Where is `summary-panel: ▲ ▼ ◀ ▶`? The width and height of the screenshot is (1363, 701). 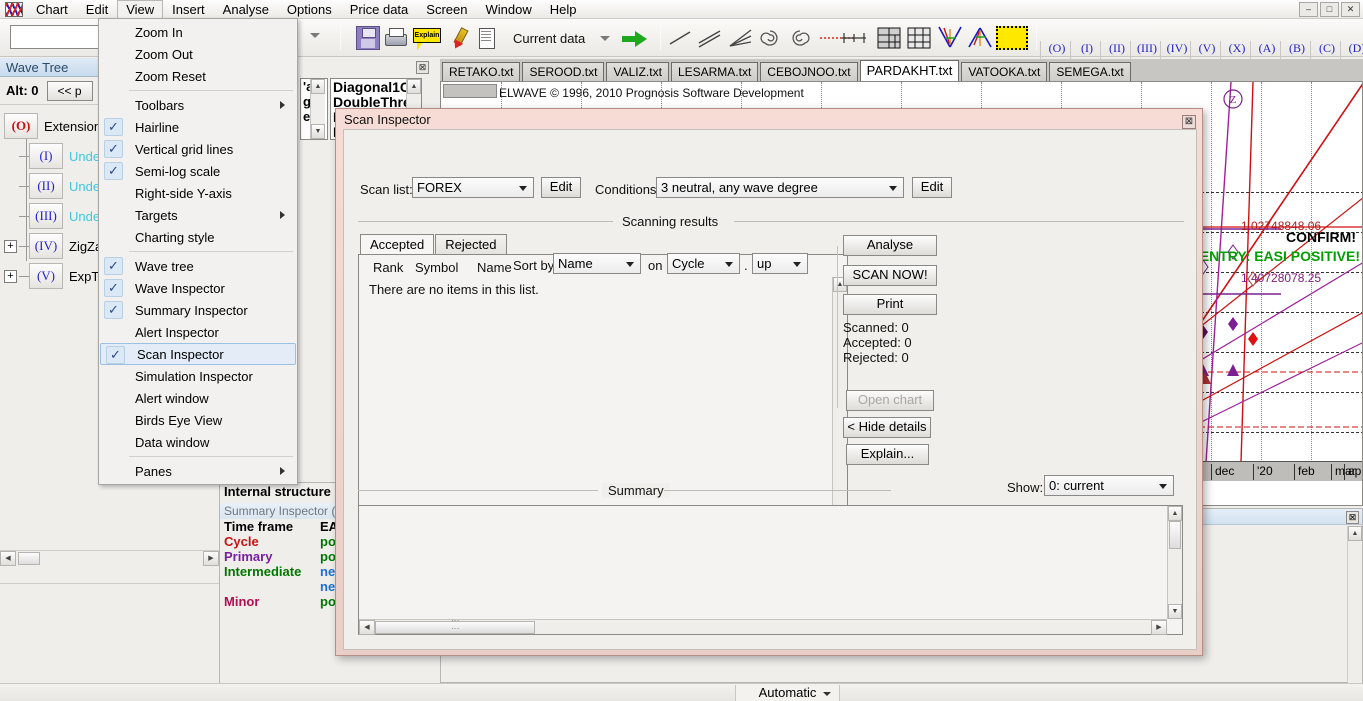 summary-panel: ▲ ▼ ◀ ▶ is located at coordinates (770, 570).